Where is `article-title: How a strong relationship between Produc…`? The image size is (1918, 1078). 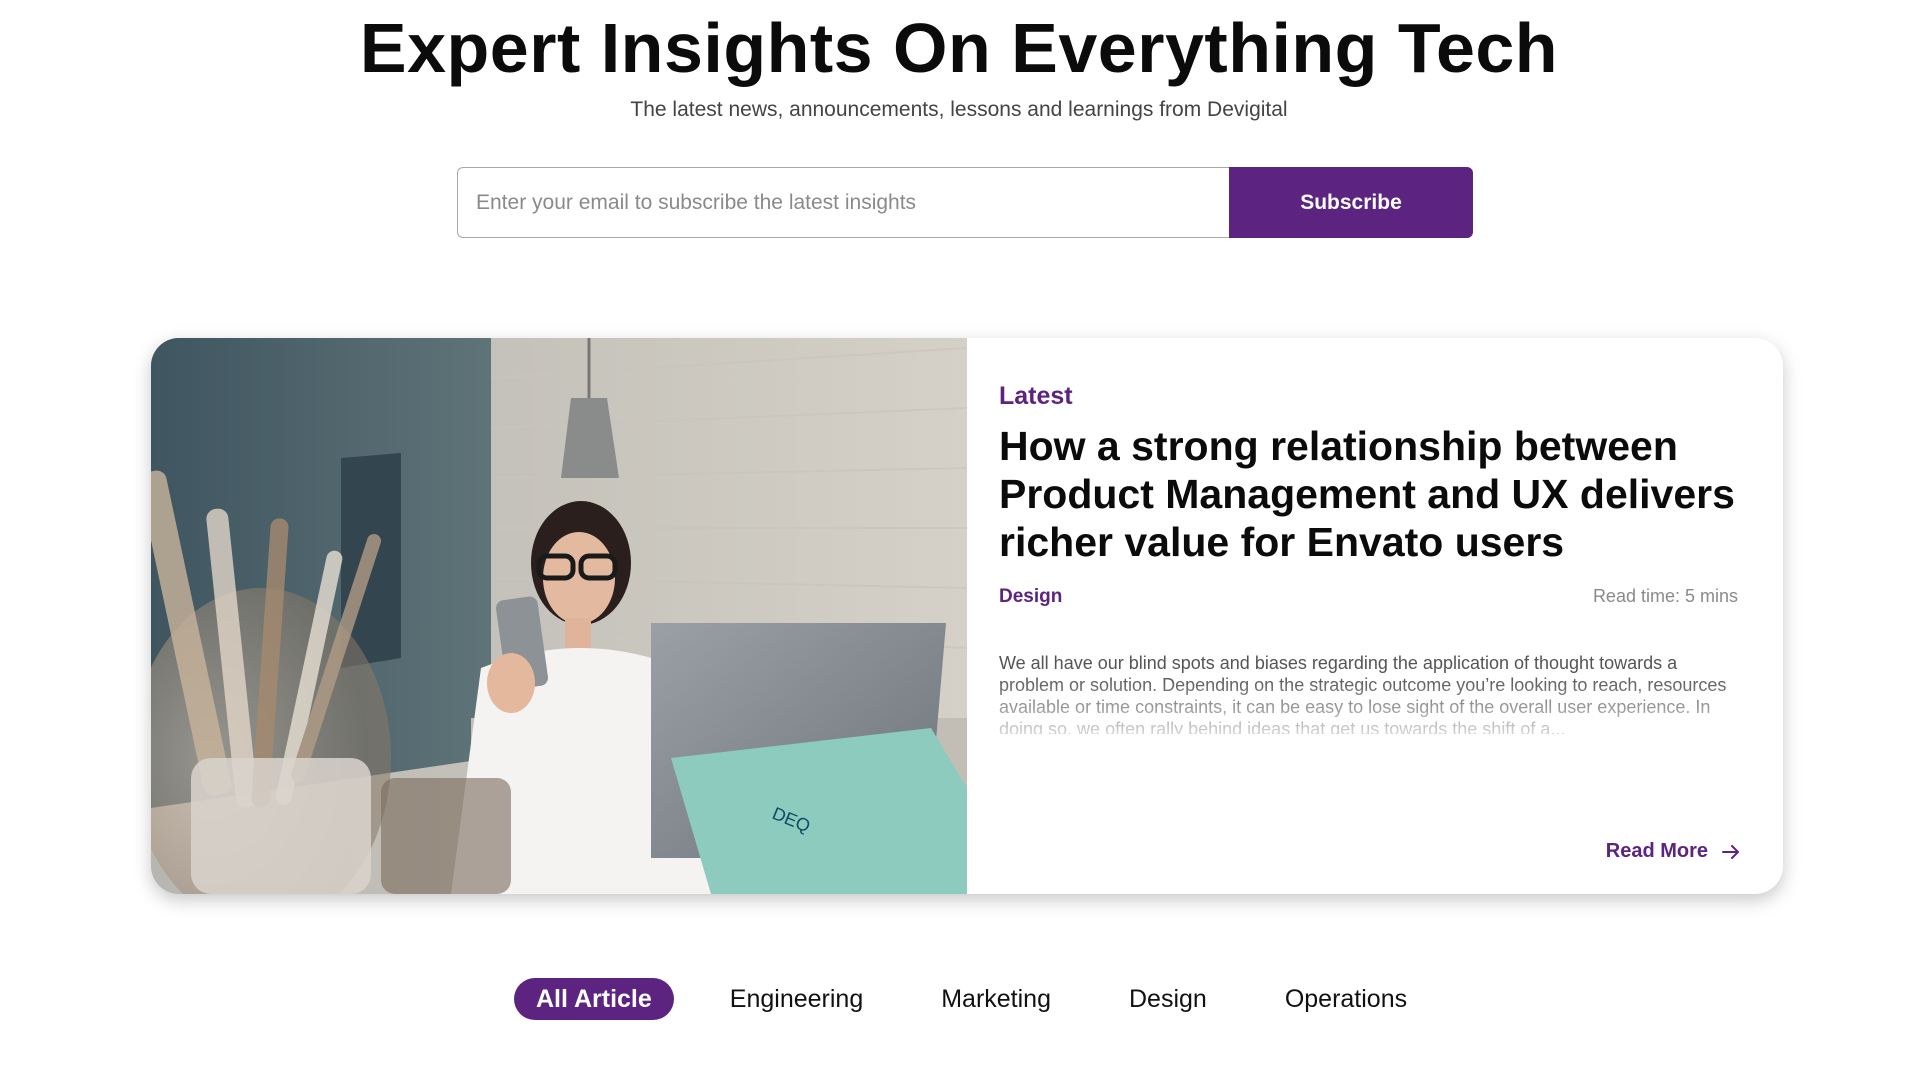
article-title: How a strong relationship between Produc… is located at coordinates (1379, 494).